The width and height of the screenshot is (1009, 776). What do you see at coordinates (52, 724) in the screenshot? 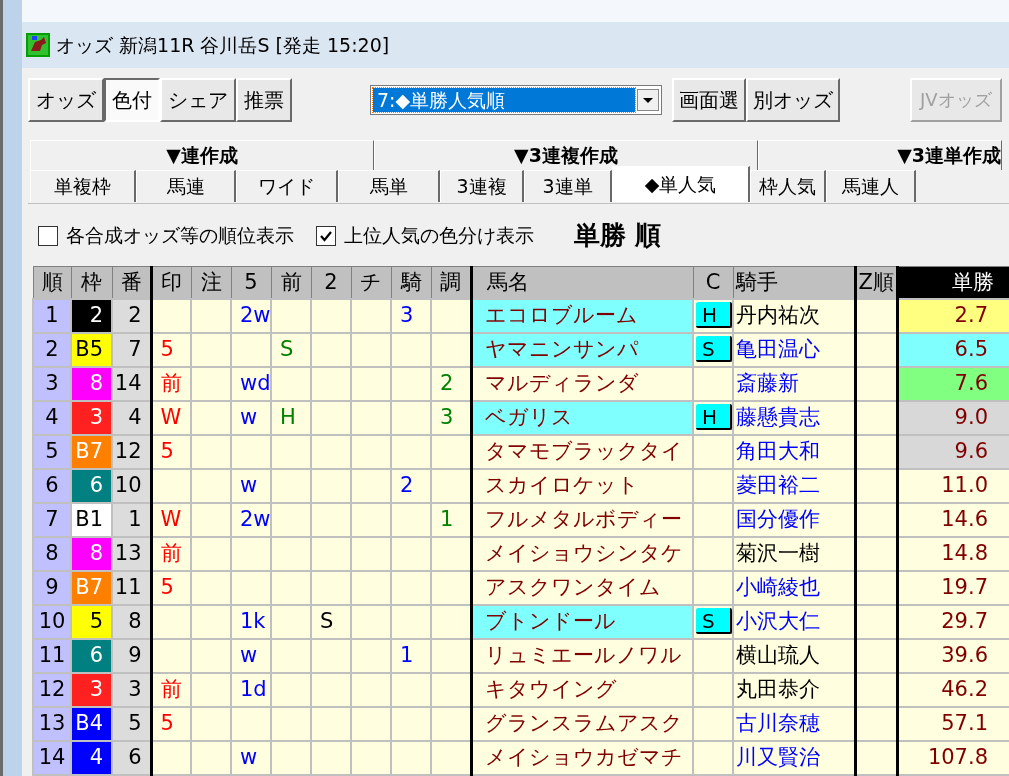
I see `rank-cell: 13` at bounding box center [52, 724].